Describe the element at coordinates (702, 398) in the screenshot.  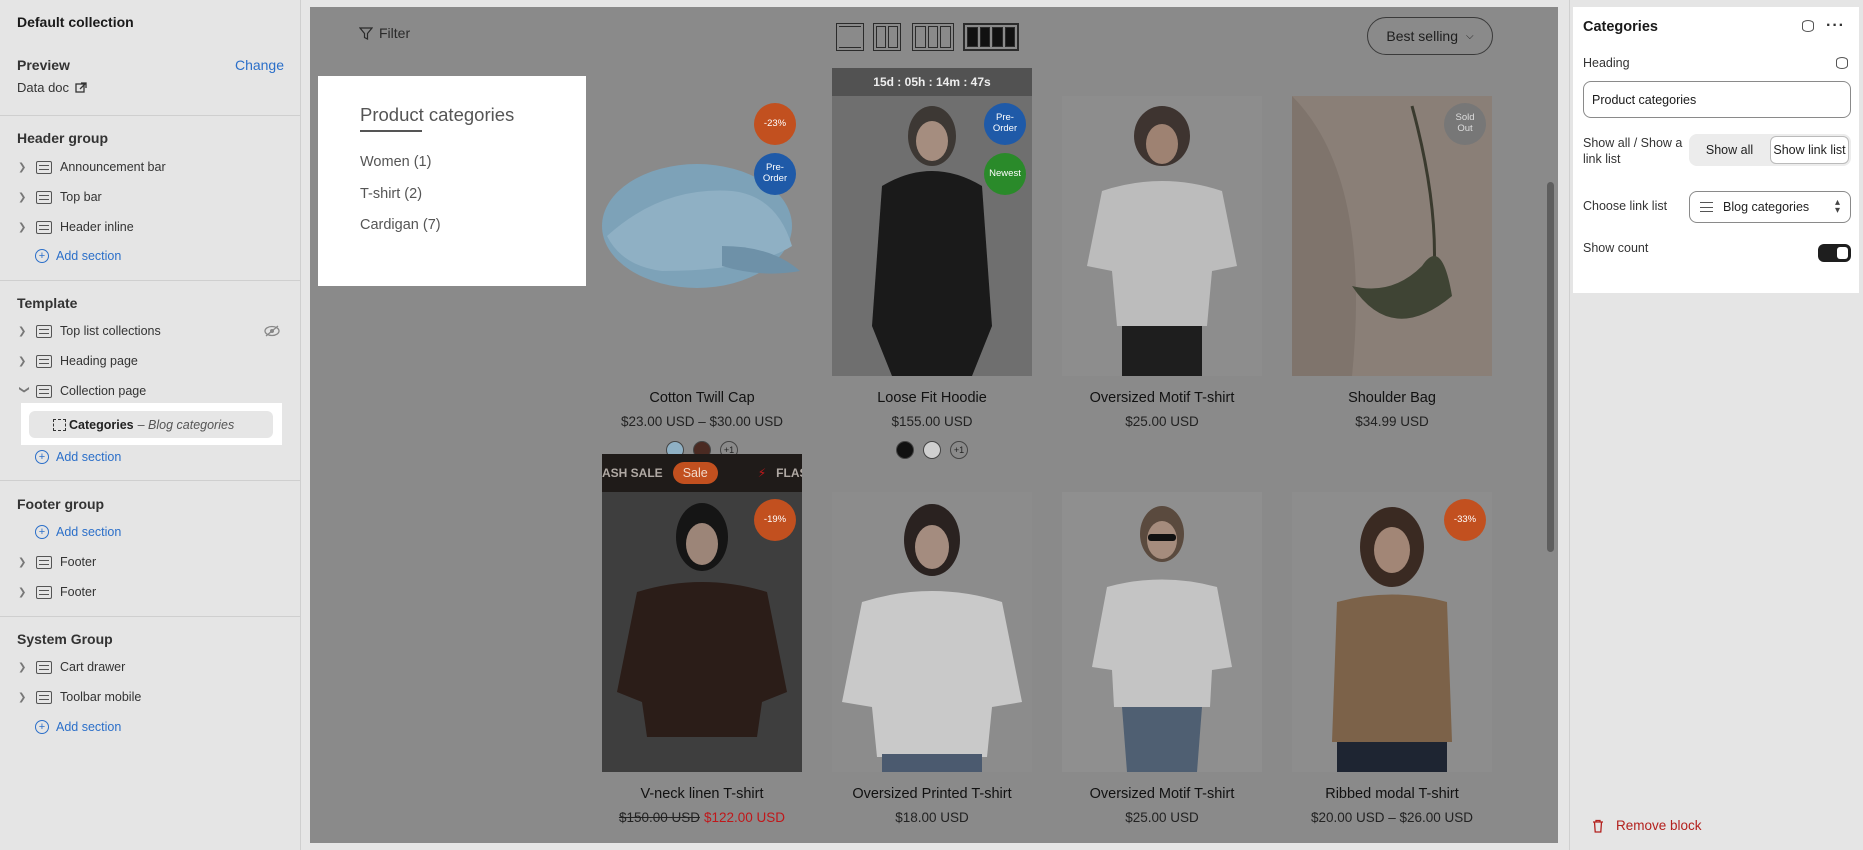
I see `product-name: Cotton Twill Cap` at that location.